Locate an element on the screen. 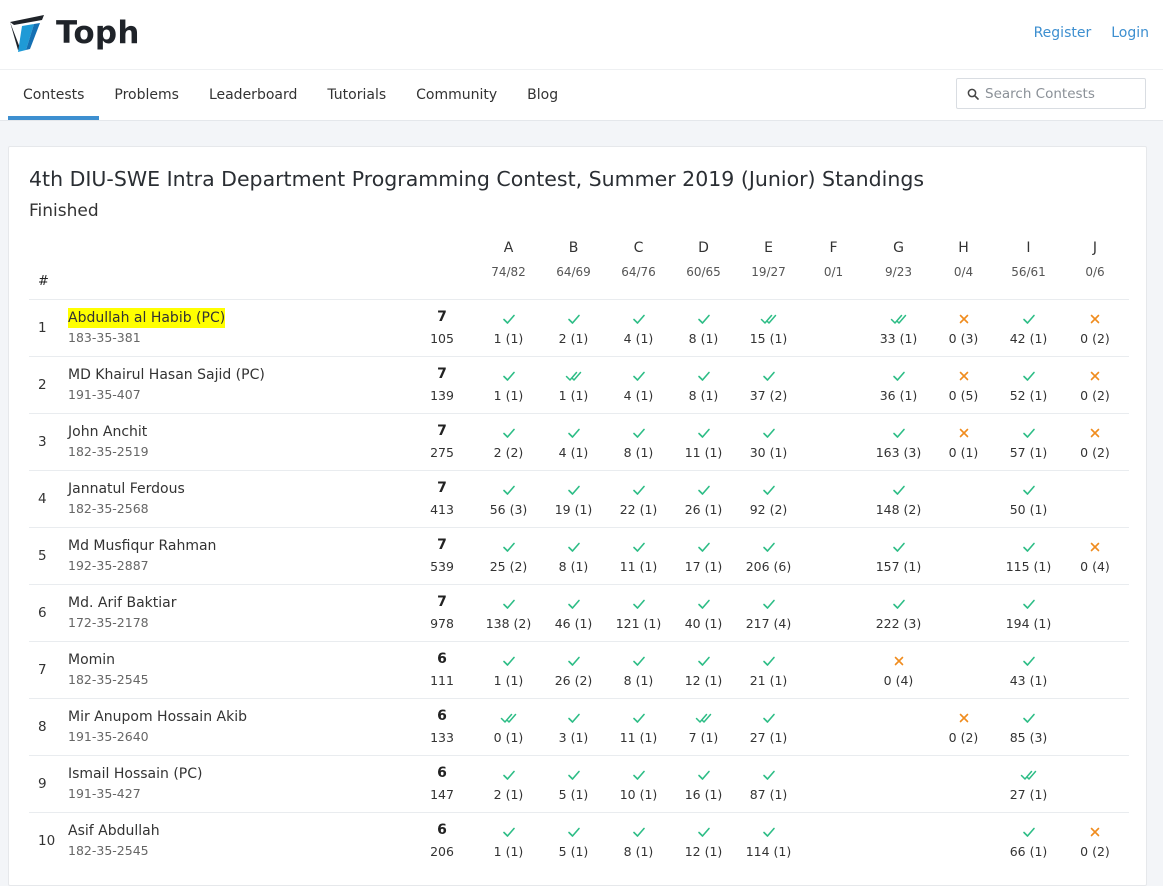  problem-column-header: F 0/1 is located at coordinates (833, 267).